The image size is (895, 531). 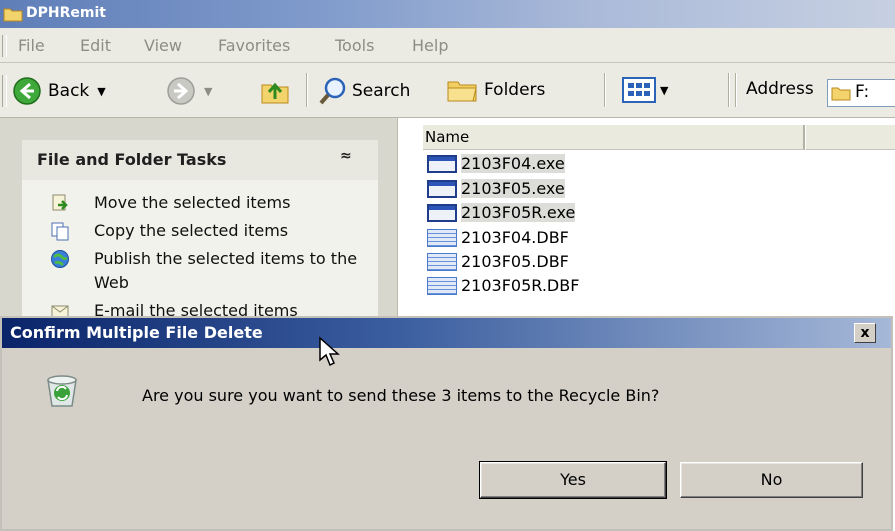 I want to click on task-copy-items: Copy the selected items, so click(x=207, y=231).